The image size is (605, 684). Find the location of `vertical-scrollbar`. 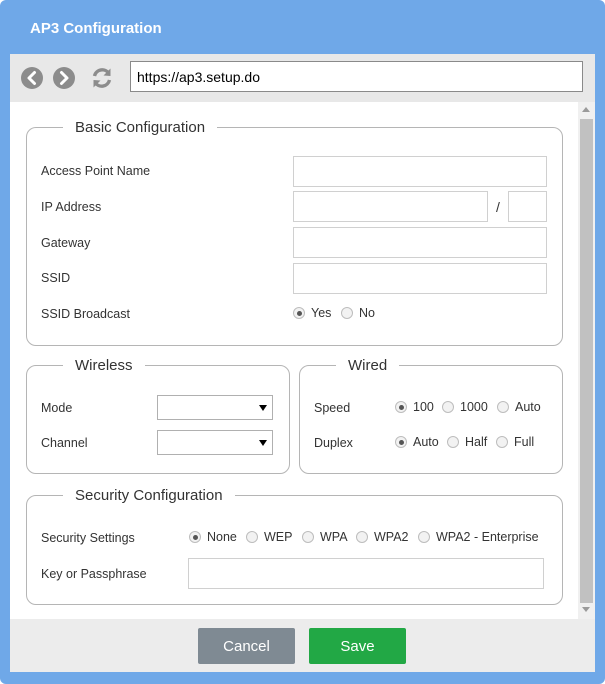

vertical-scrollbar is located at coordinates (586, 360).